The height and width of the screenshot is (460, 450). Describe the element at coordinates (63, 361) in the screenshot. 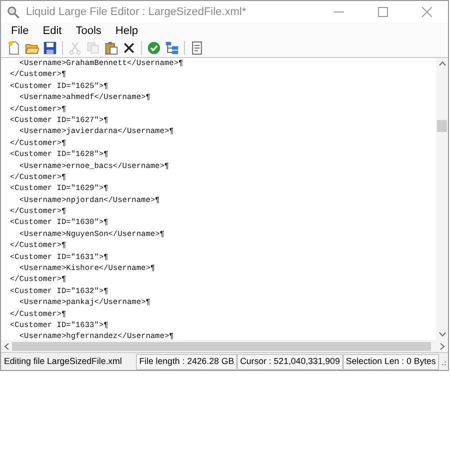

I see `status-text: Editing file LargeSizedFile.xml` at that location.